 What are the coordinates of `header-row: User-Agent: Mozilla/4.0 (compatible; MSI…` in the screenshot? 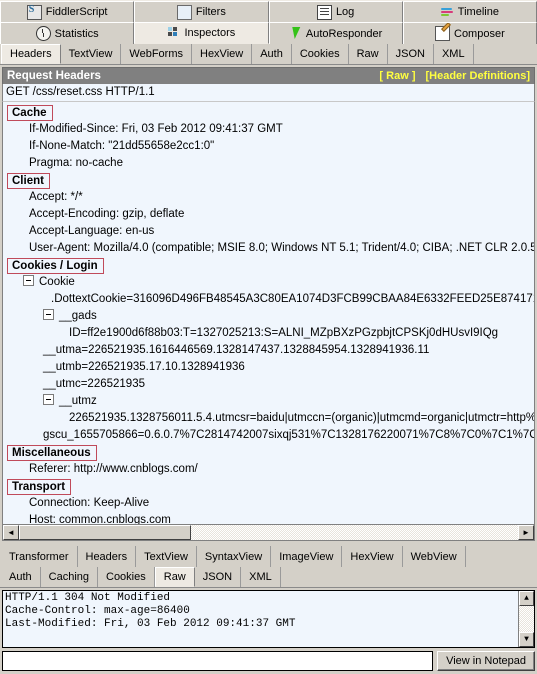 It's located at (268, 248).